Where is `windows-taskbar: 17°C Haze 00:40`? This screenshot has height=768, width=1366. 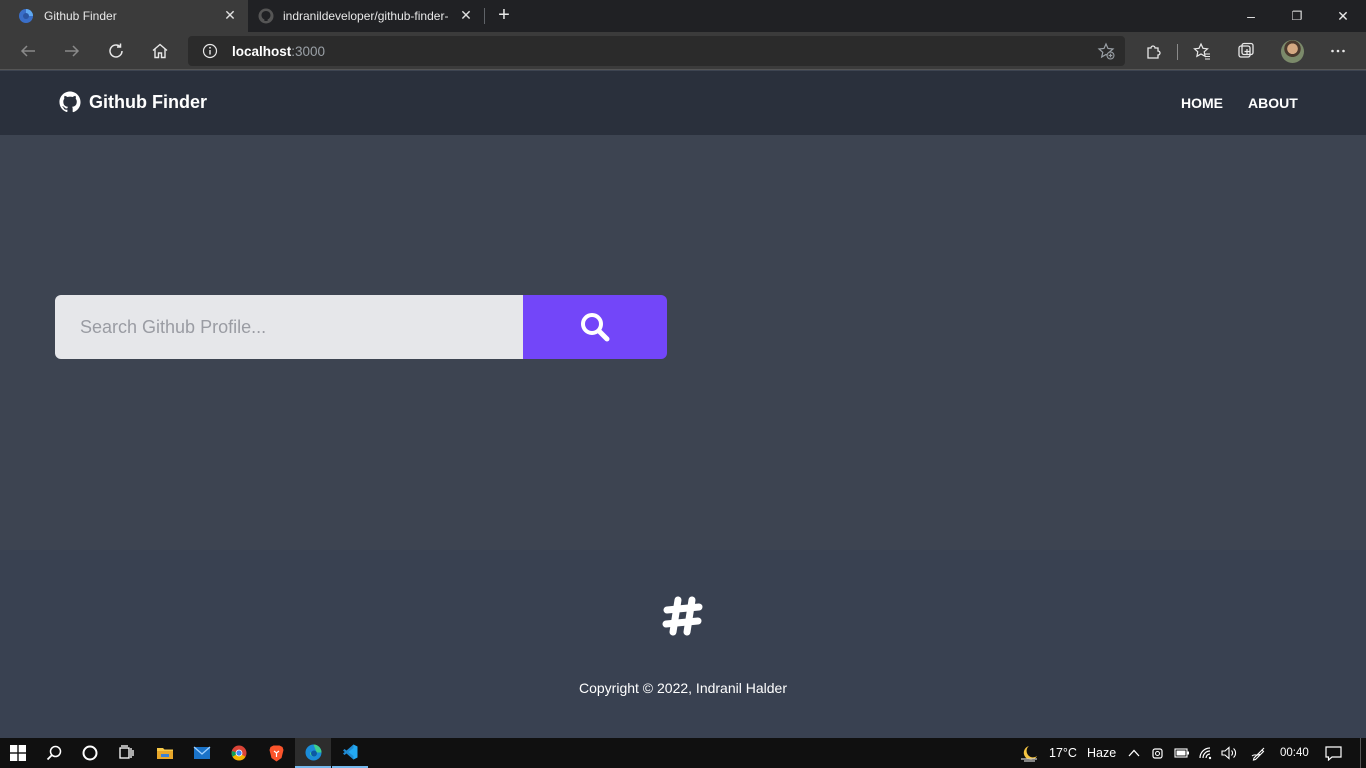 windows-taskbar: 17°C Haze 00:40 is located at coordinates (683, 753).